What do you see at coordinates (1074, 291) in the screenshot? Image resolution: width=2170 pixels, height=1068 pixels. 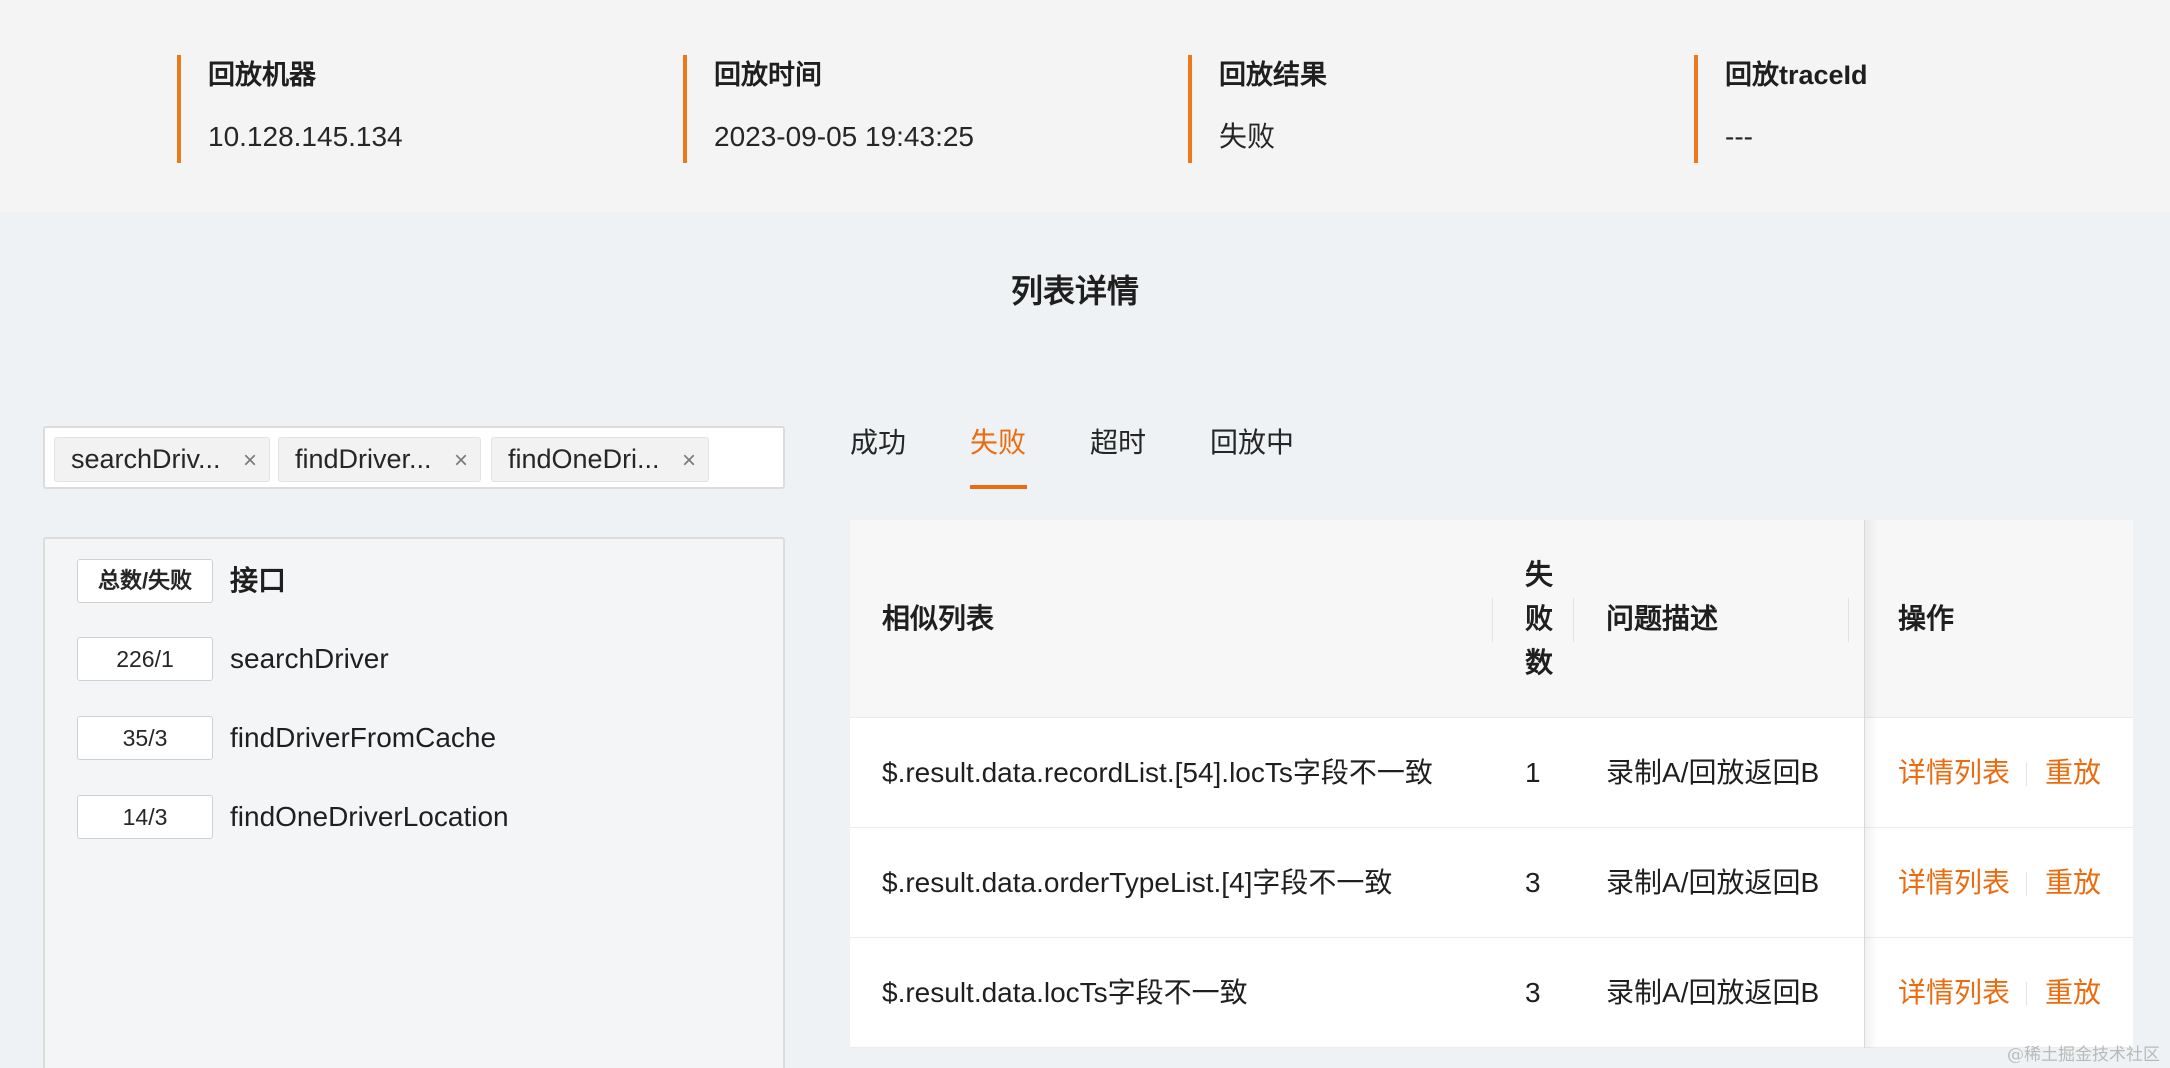 I see `section-title: 列表详情` at bounding box center [1074, 291].